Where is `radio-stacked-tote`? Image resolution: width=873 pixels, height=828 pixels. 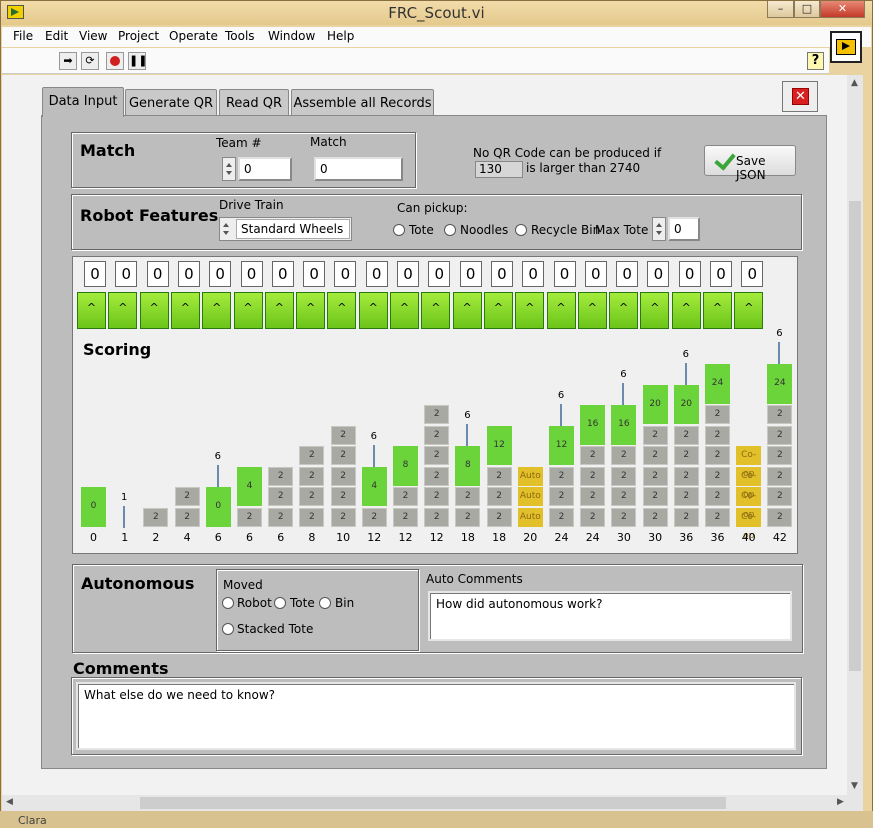 radio-stacked-tote is located at coordinates (228, 629).